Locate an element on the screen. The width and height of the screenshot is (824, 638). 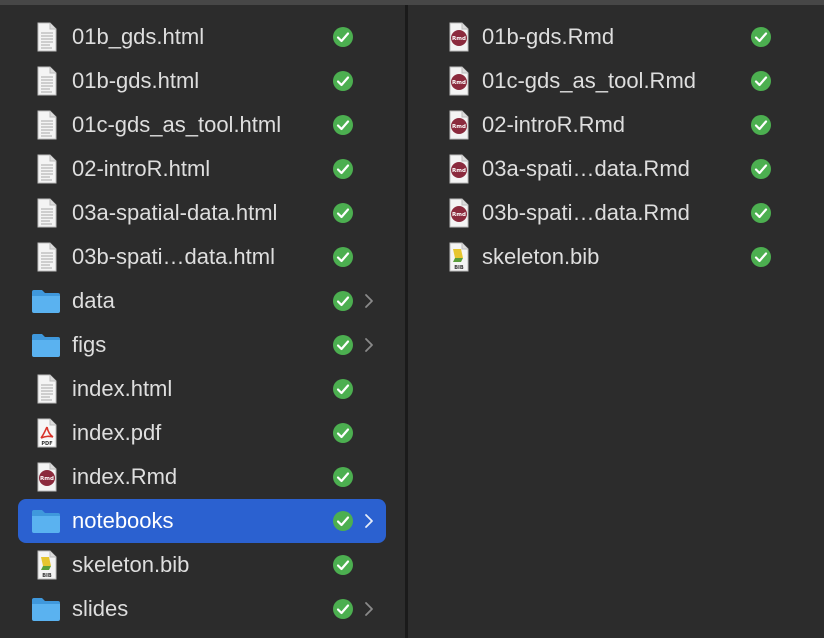
file-name: 01c-gds_as_tool.Rmd is located at coordinates (589, 80).